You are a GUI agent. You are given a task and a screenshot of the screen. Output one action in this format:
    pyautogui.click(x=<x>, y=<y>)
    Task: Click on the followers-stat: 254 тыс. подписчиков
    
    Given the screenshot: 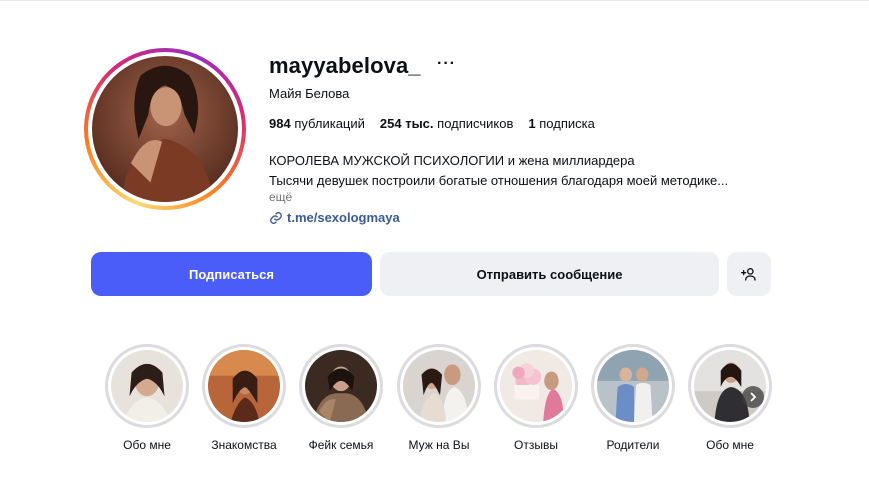 What is the action you would take?
    pyautogui.click(x=446, y=123)
    